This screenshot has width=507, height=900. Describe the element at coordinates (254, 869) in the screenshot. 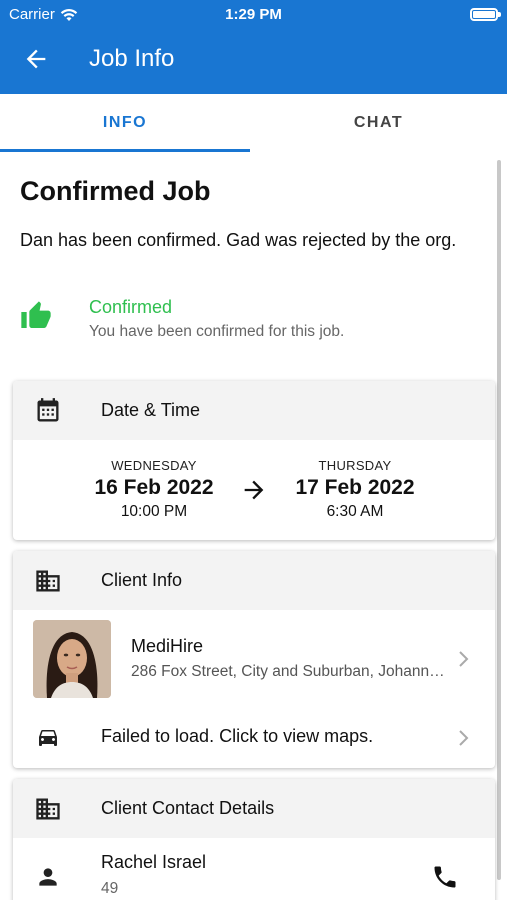

I see `contact-row: Rachel Israel 49` at that location.